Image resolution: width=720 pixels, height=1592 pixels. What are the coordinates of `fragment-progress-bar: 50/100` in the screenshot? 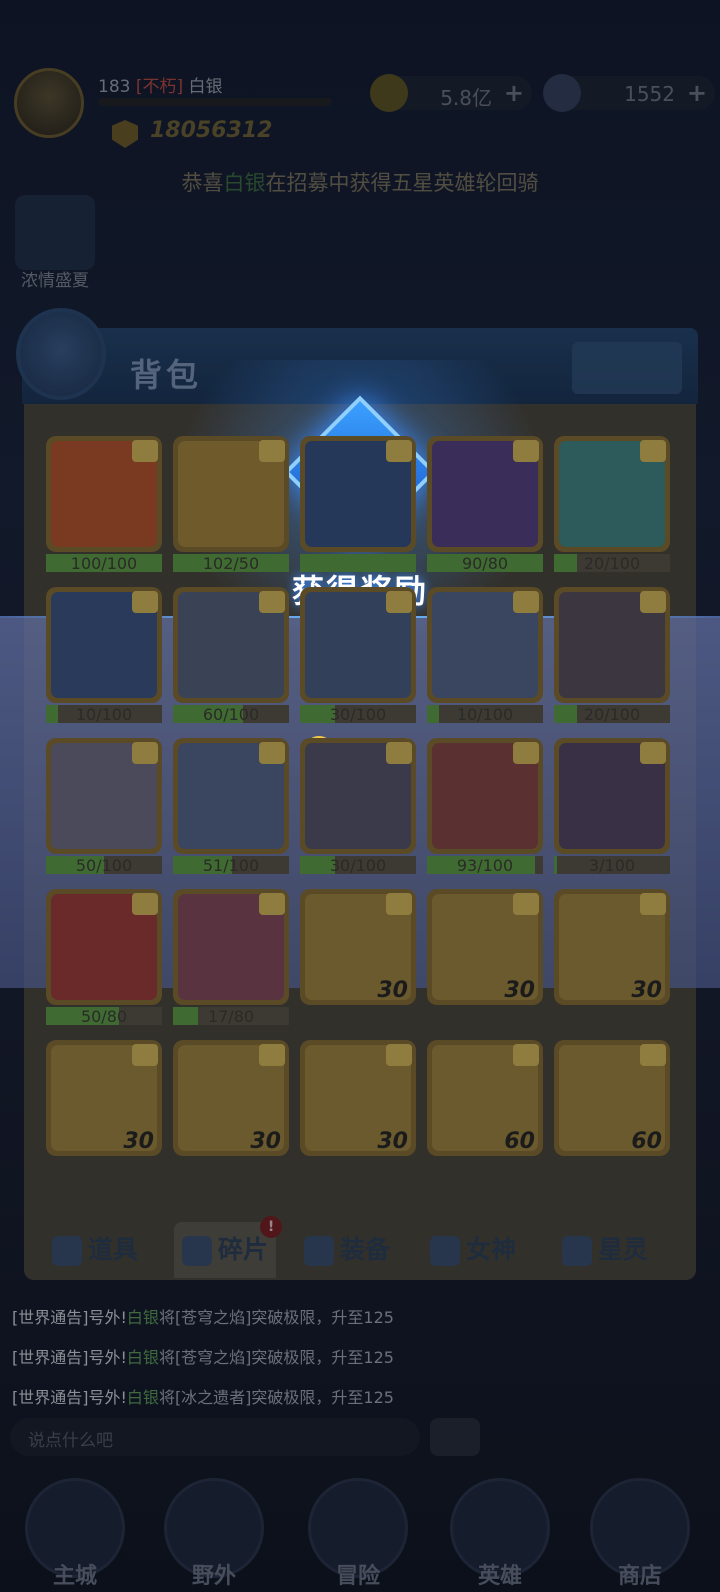 It's located at (104, 865).